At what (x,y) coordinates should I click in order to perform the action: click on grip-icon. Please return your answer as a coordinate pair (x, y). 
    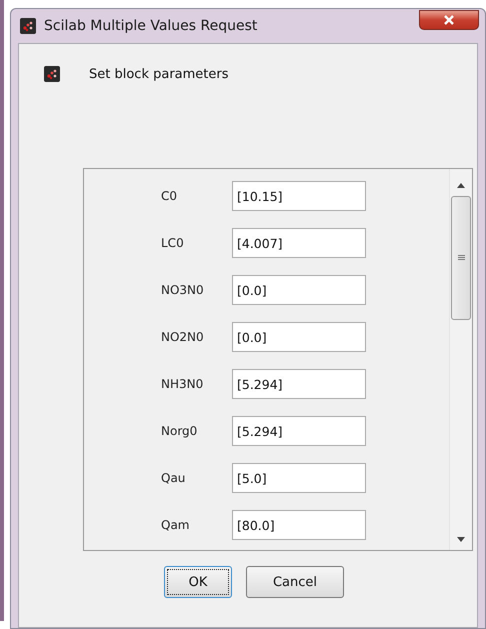
    Looking at the image, I should click on (461, 258).